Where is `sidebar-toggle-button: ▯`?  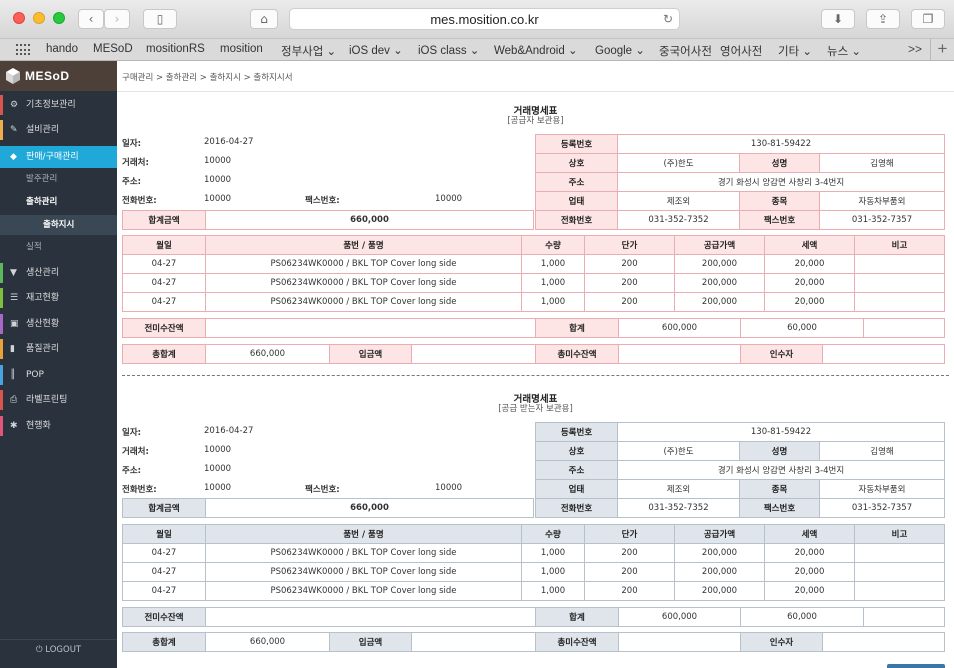
sidebar-toggle-button: ▯ is located at coordinates (160, 19).